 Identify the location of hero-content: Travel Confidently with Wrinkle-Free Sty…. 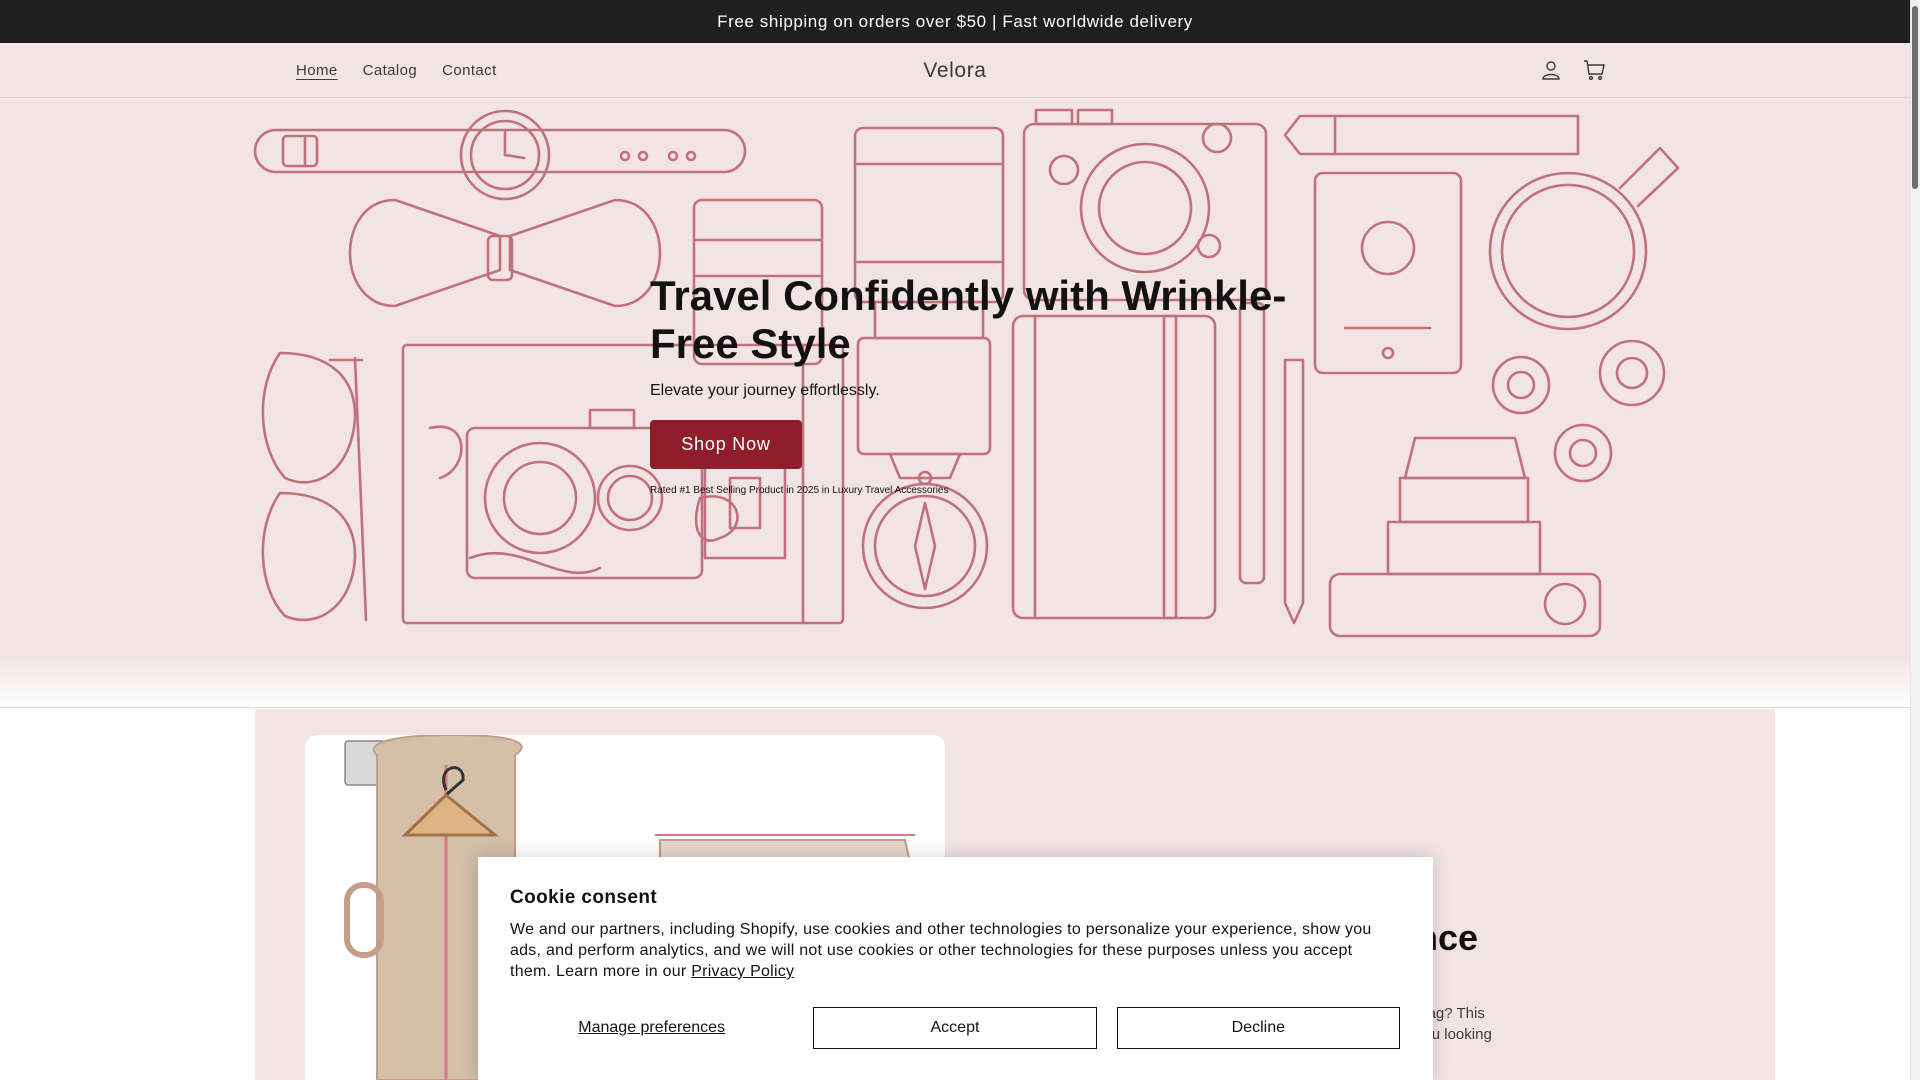
(970, 384).